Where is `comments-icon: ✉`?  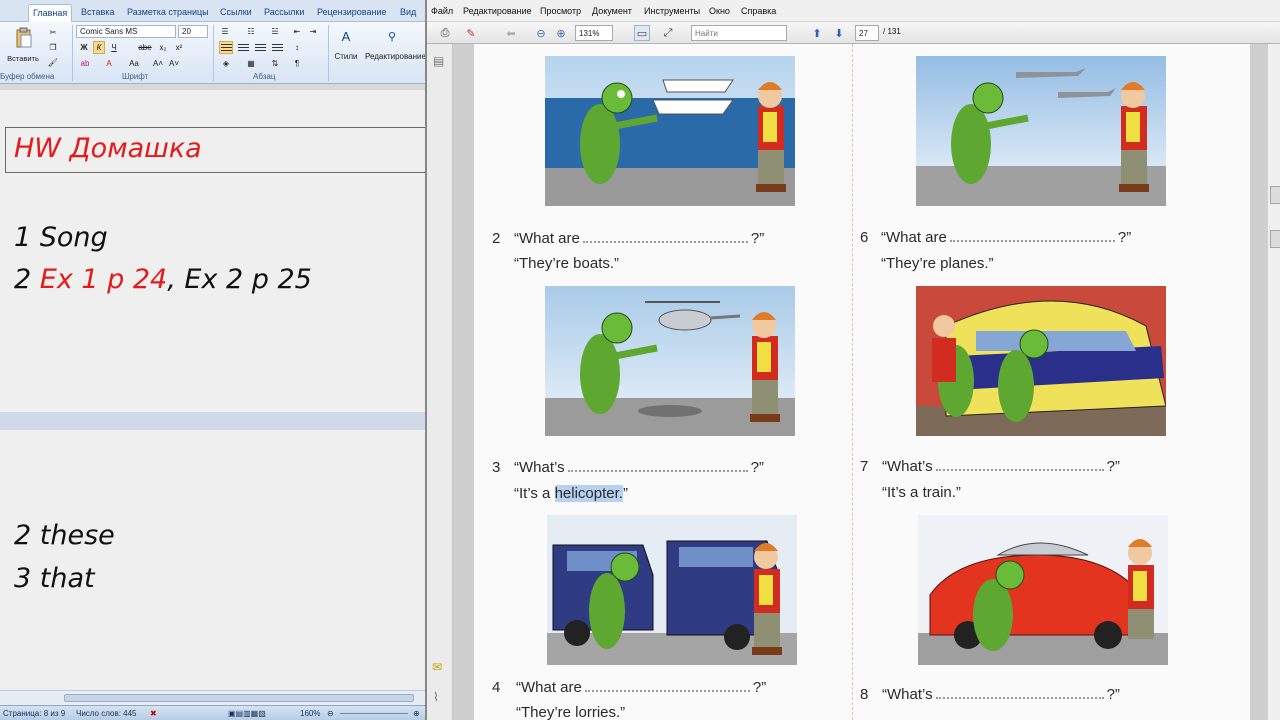
comments-icon: ✉ is located at coordinates (437, 667).